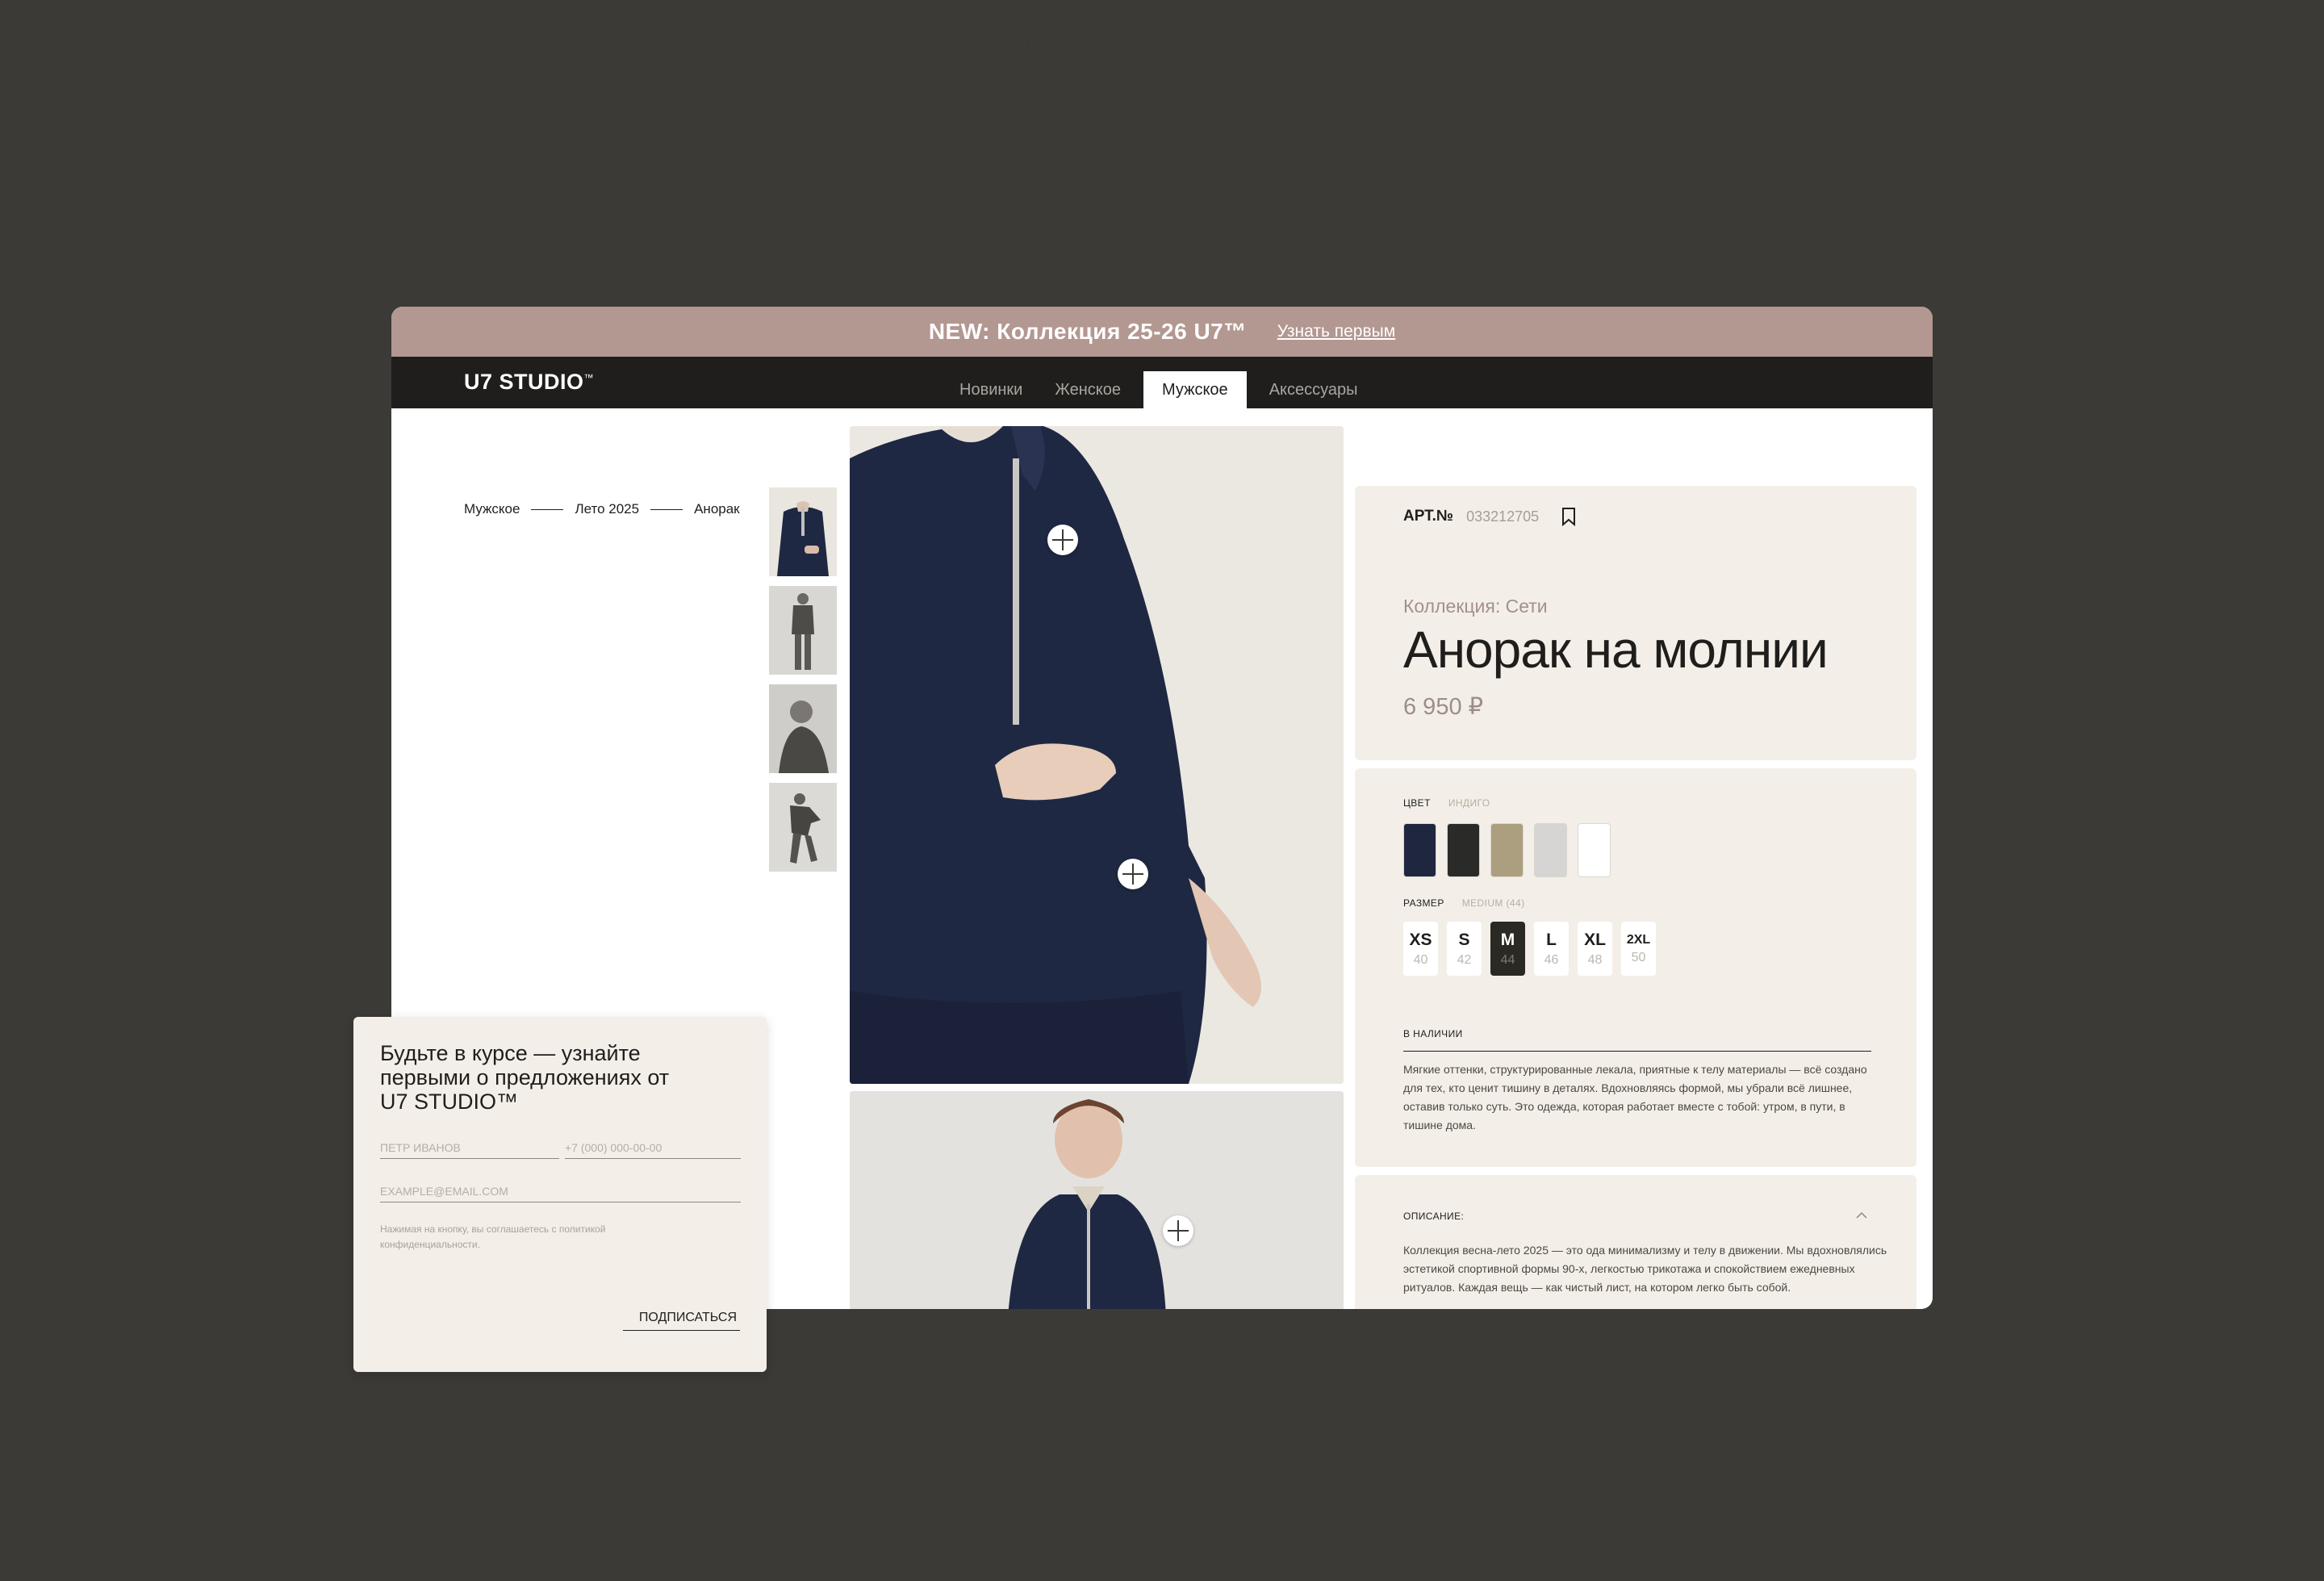  Describe the element at coordinates (547, 509) in the screenshot. I see `breadcrumb-divider` at that location.